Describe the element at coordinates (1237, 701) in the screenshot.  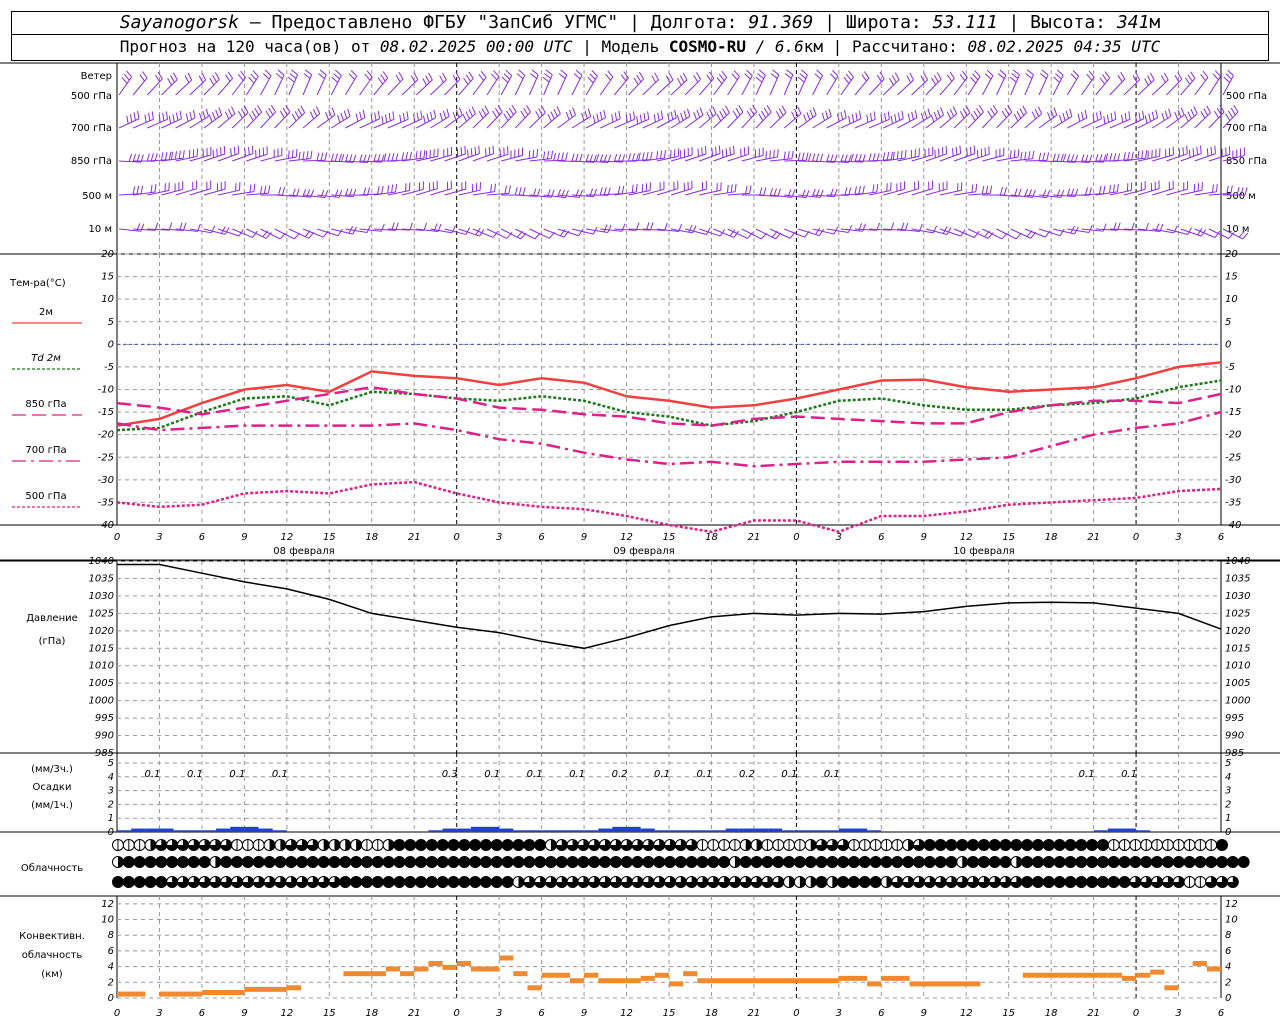
I see `y-tick-label-right: 1000` at that location.